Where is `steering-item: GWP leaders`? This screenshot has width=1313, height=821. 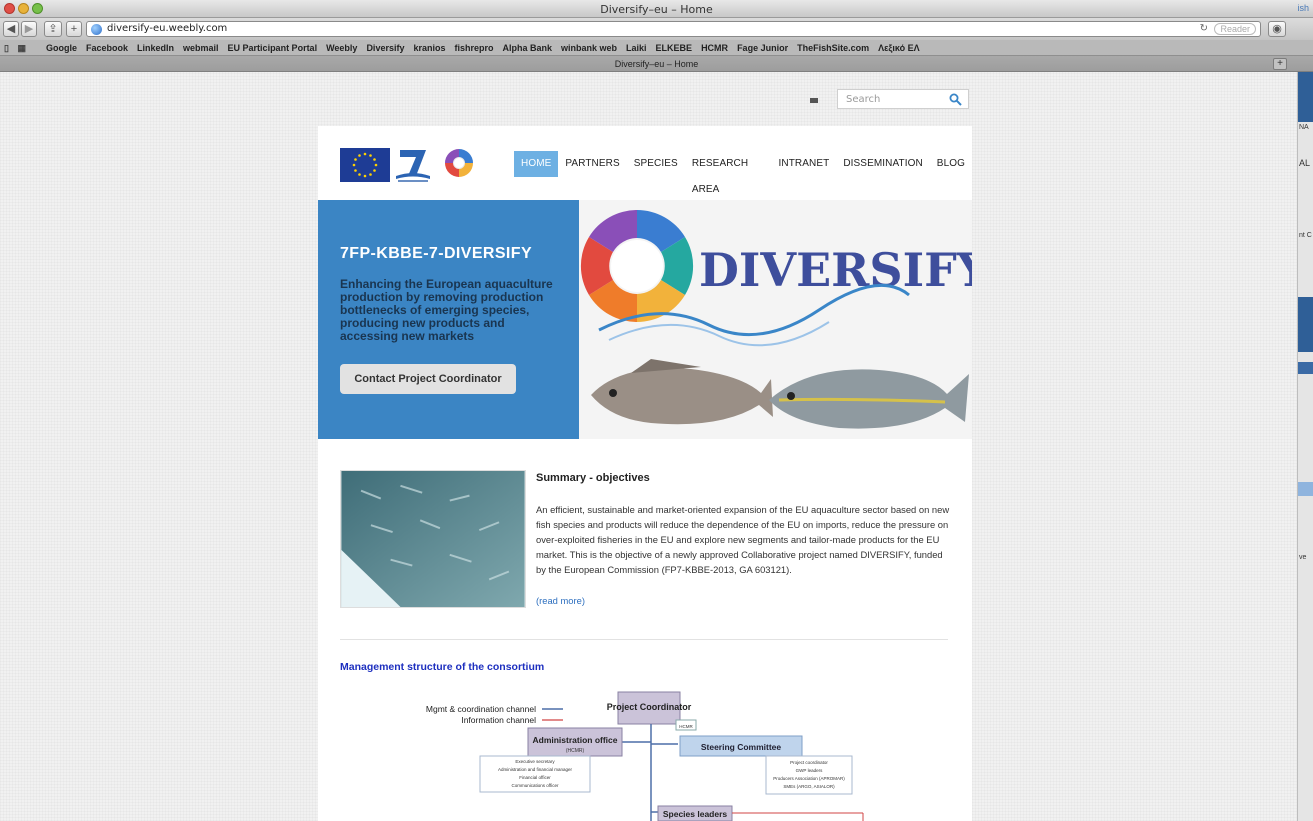 steering-item: GWP leaders is located at coordinates (809, 770).